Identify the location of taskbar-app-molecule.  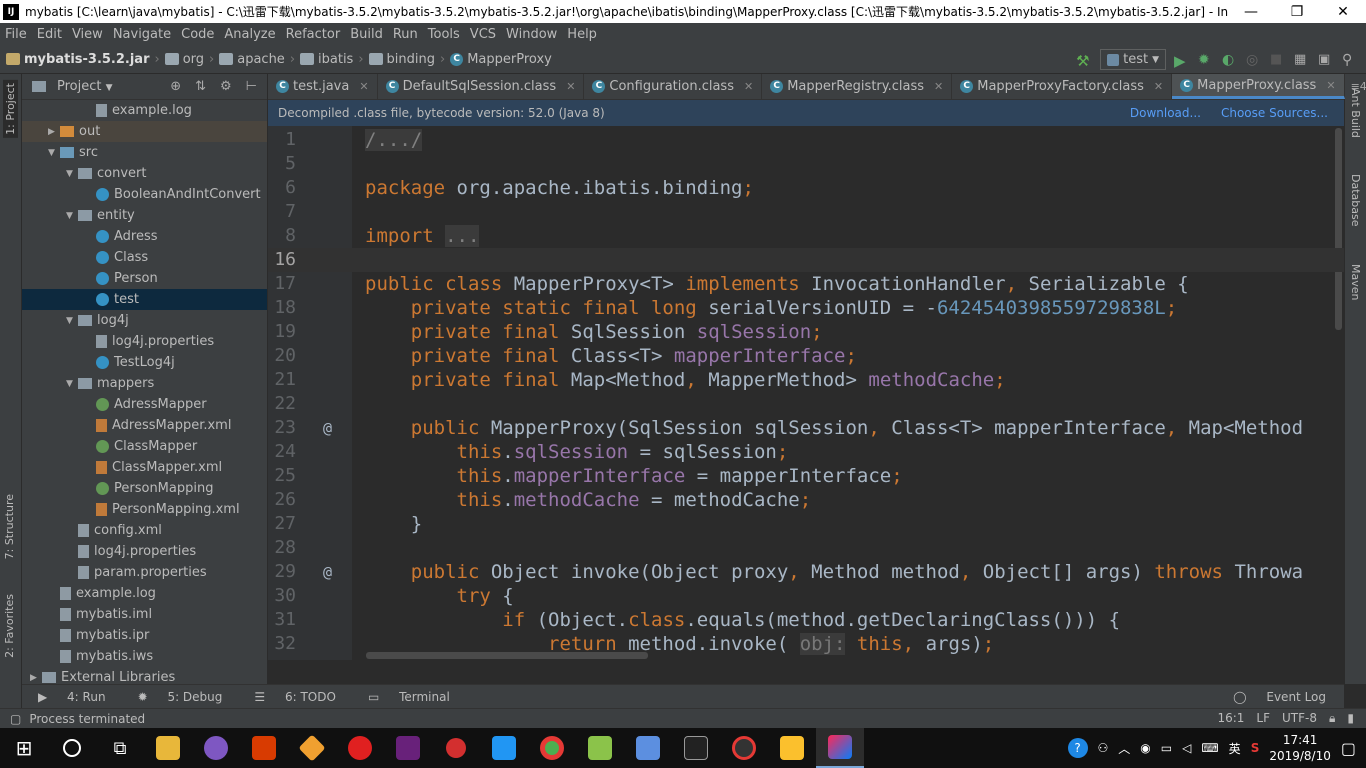
(456, 748).